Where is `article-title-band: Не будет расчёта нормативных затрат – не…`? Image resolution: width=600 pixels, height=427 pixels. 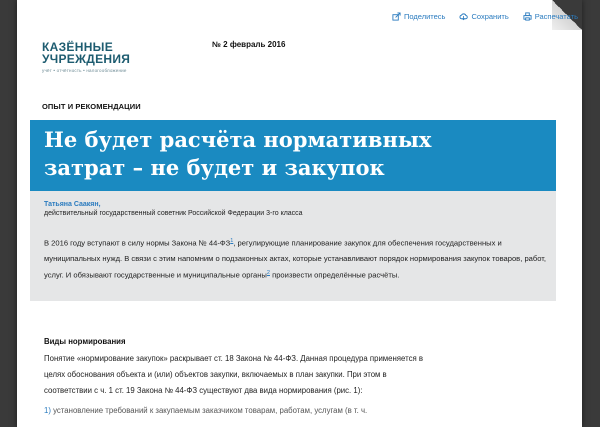
article-title-band: Не будет расчёта нормативных затрат – не… is located at coordinates (293, 155).